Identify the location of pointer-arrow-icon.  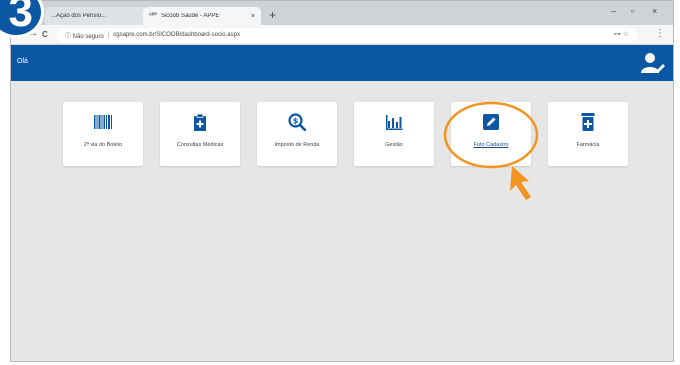
(520, 183).